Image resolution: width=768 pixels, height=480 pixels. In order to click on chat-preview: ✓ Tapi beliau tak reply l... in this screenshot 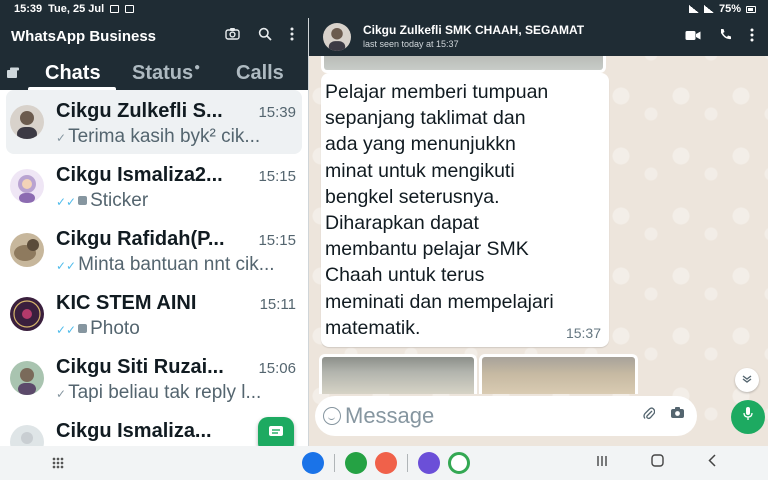, I will do `click(174, 393)`.